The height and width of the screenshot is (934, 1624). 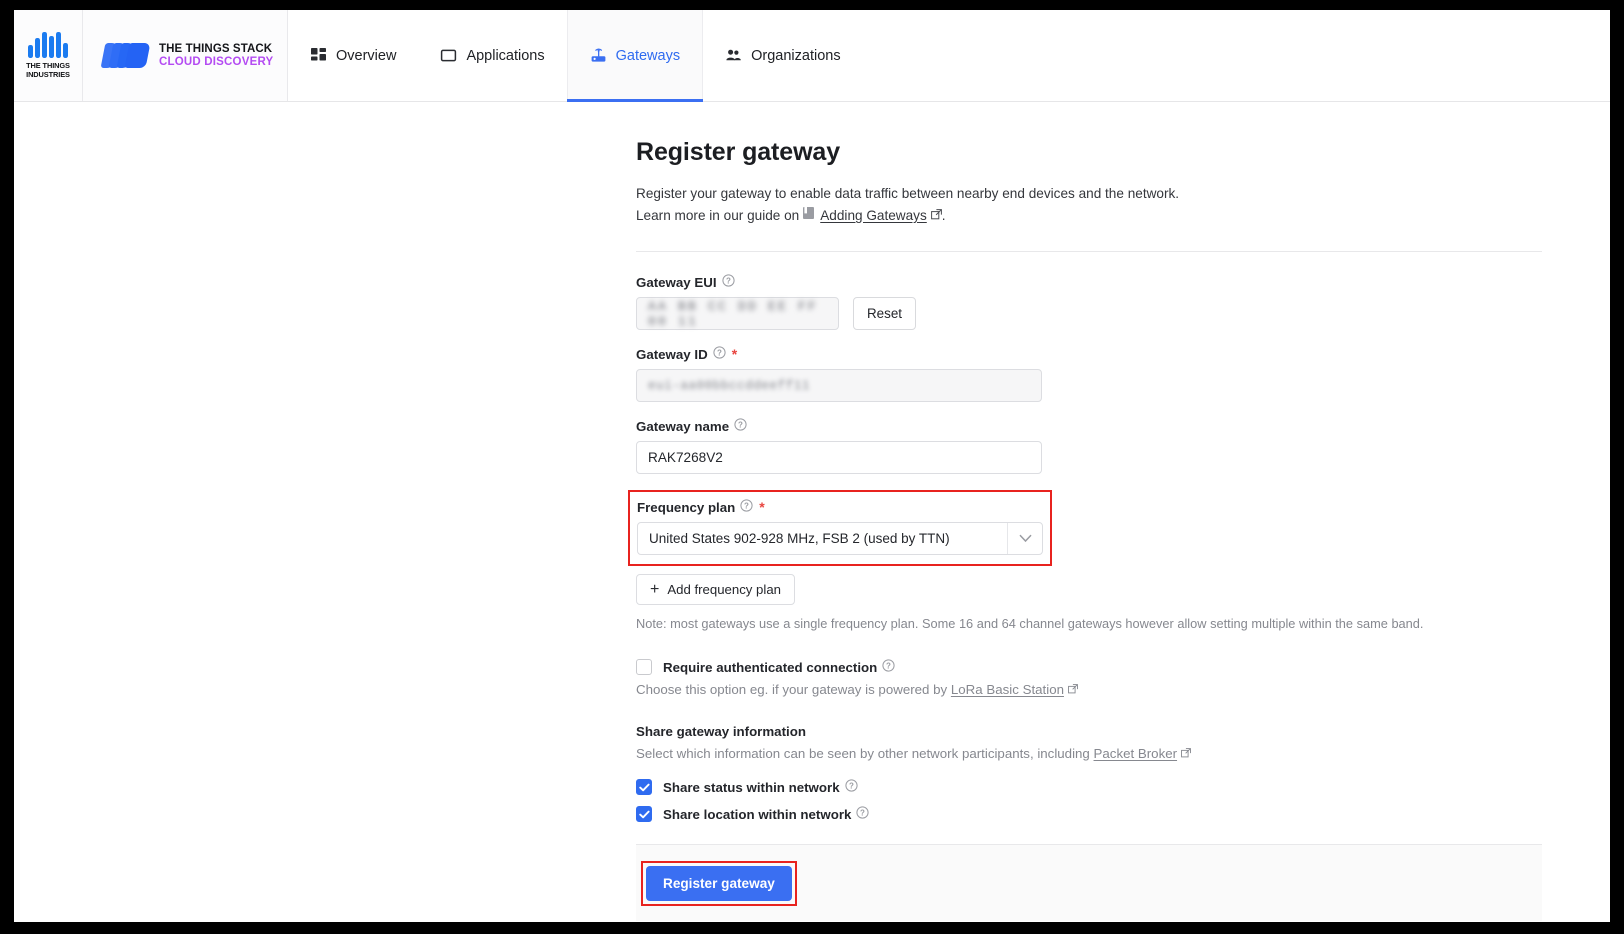 I want to click on frequency-plan-label: Frequency plan, so click(x=686, y=507).